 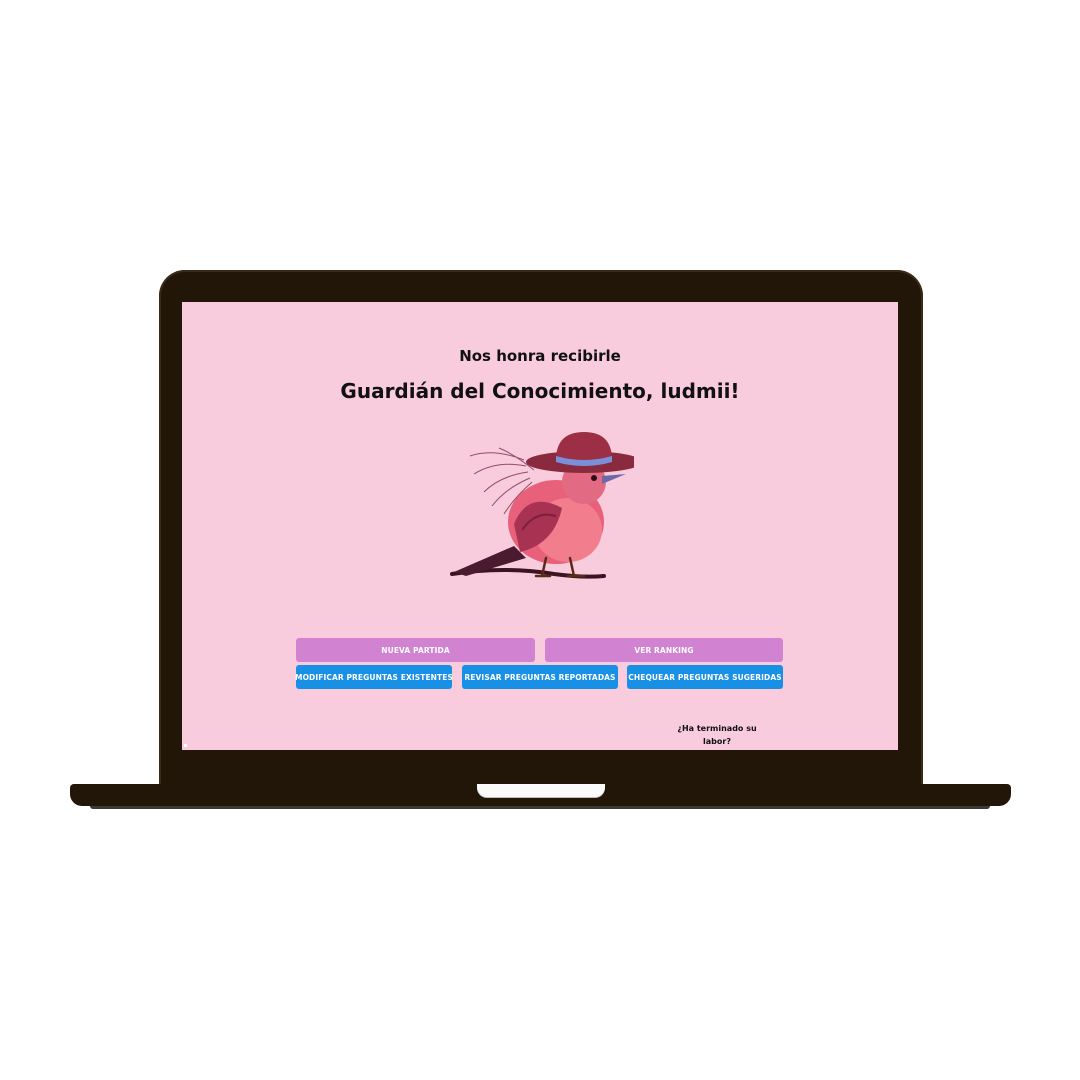 I want to click on logout-link: ¿Ha terminado su labor?, so click(x=717, y=735).